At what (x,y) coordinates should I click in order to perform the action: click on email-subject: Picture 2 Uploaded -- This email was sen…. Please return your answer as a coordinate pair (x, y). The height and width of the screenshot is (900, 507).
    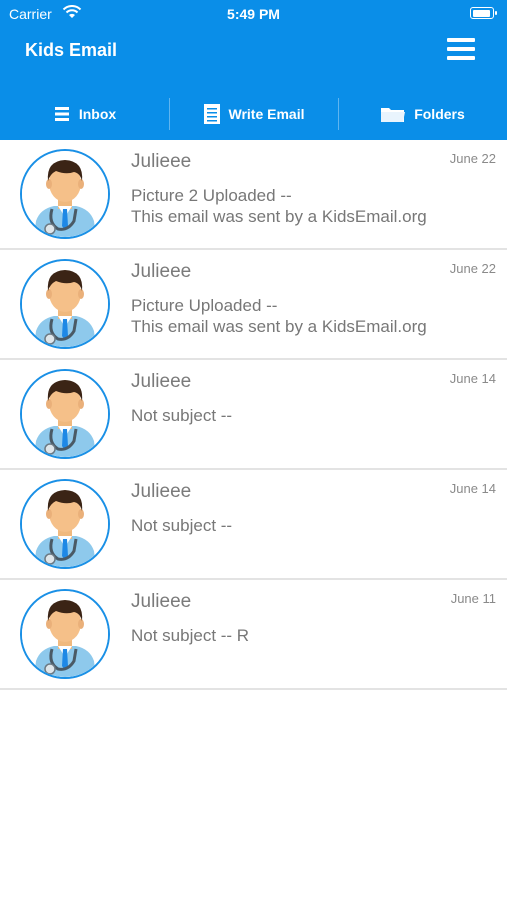
    Looking at the image, I should click on (279, 206).